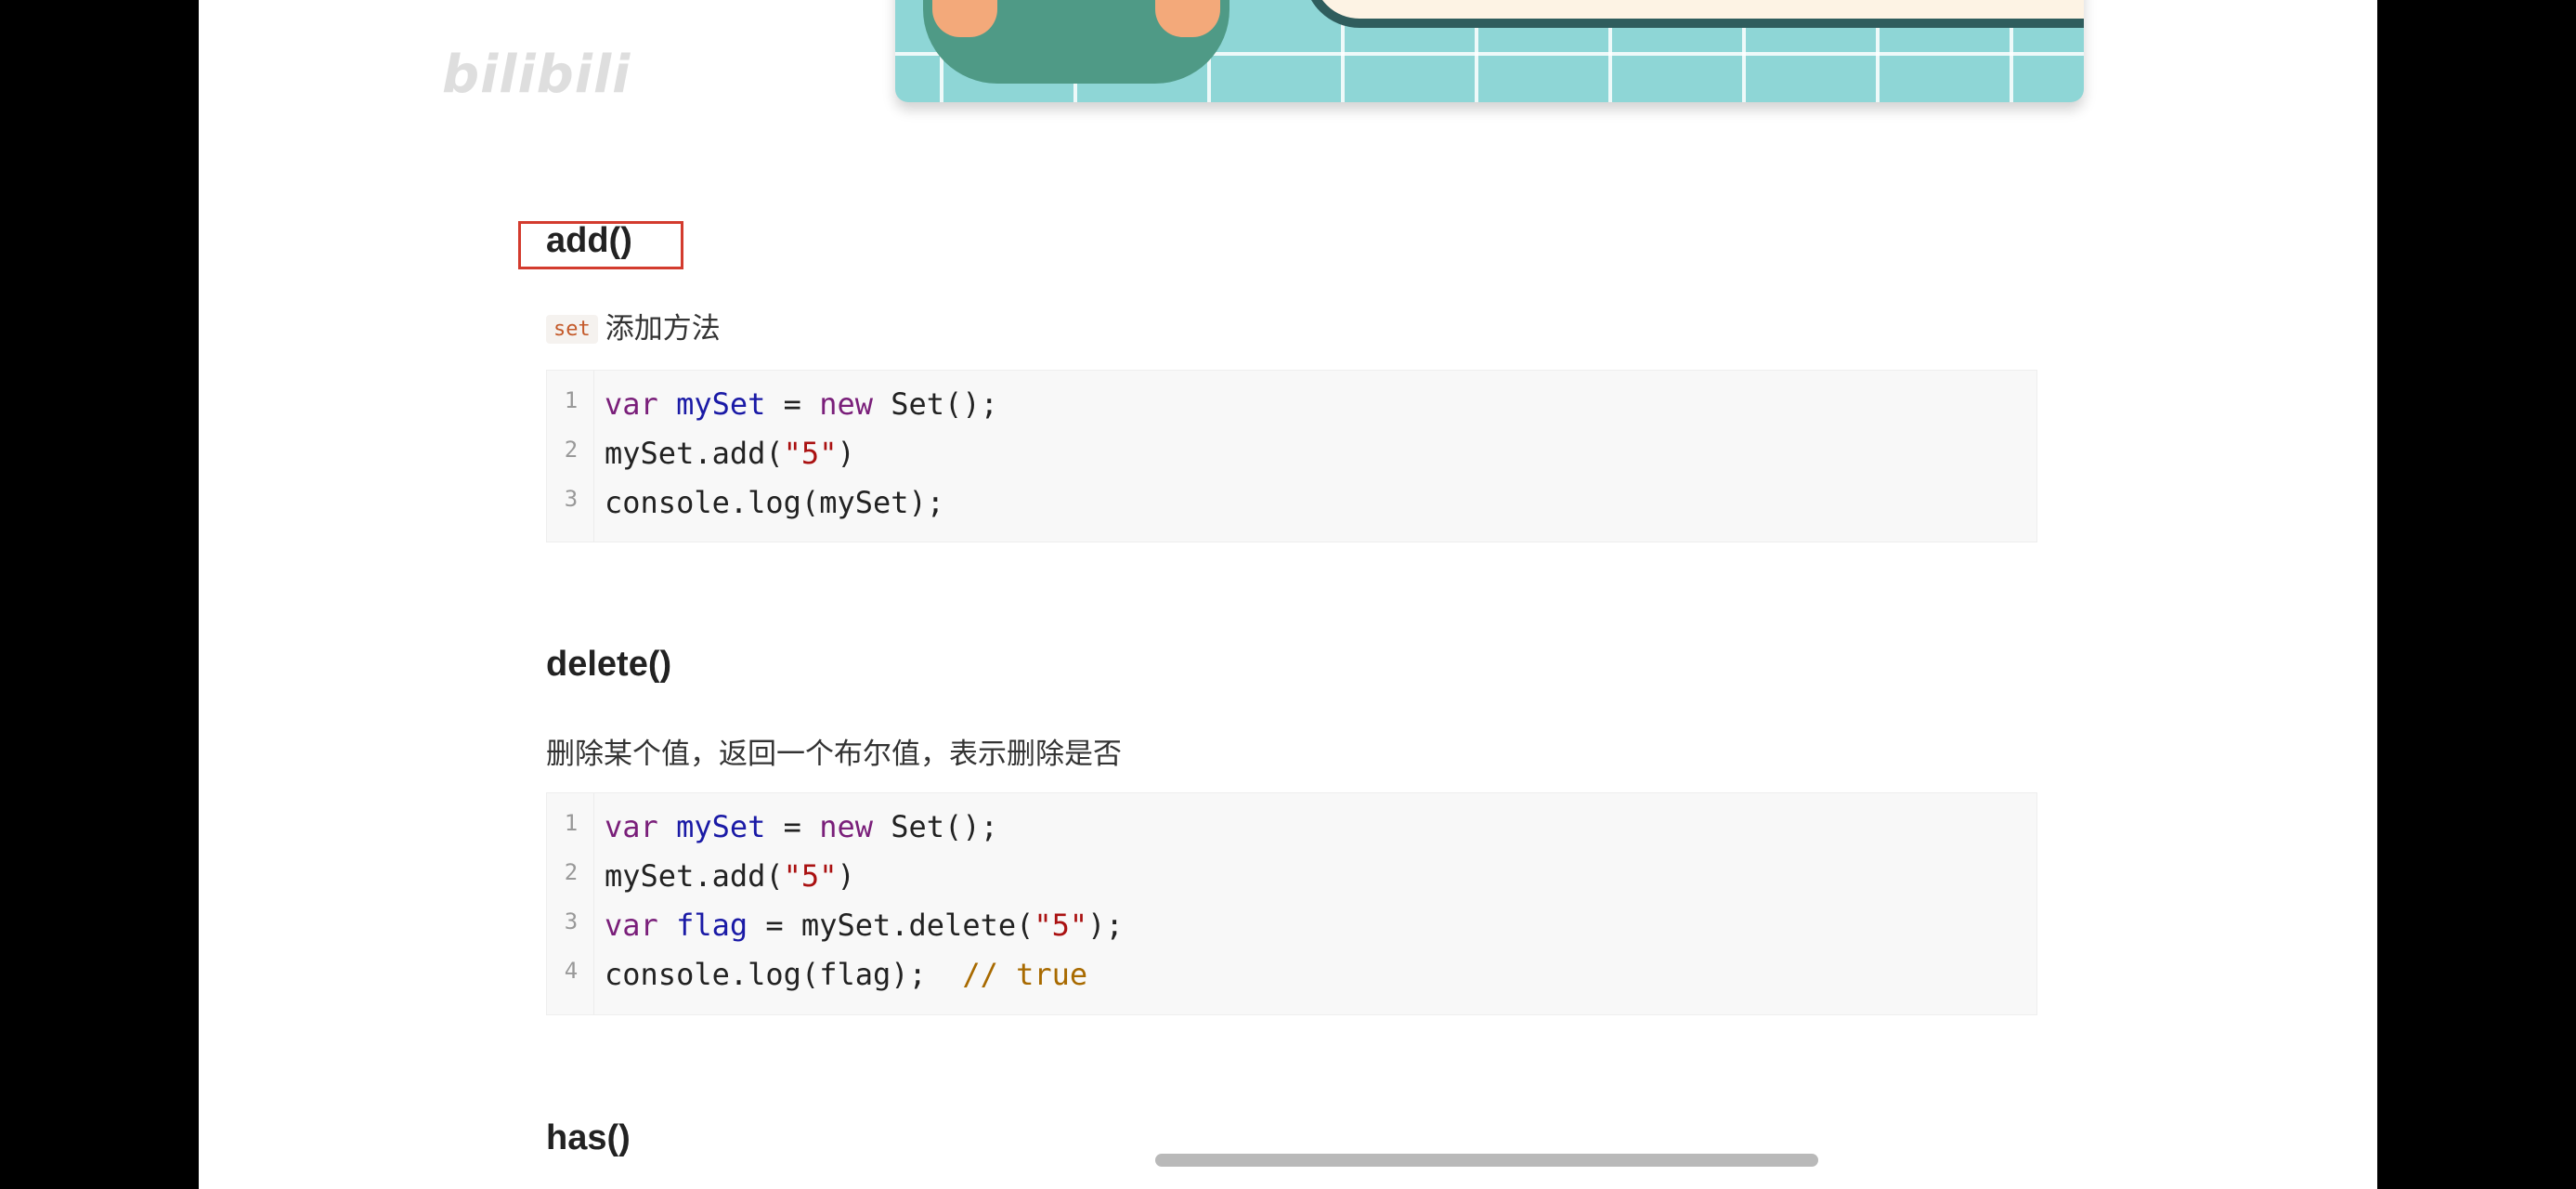  Describe the element at coordinates (571, 971) in the screenshot. I see `line-number: 4` at that location.